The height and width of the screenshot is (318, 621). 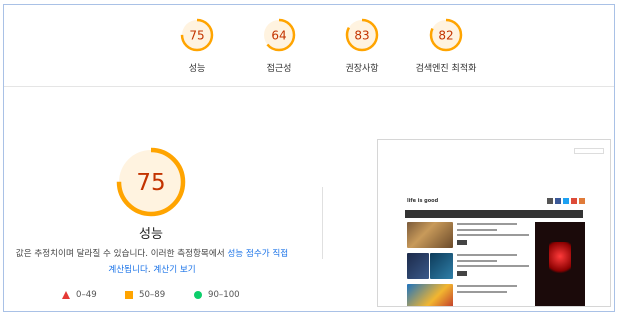 I want to click on legend-average: 50–89, so click(x=145, y=295).